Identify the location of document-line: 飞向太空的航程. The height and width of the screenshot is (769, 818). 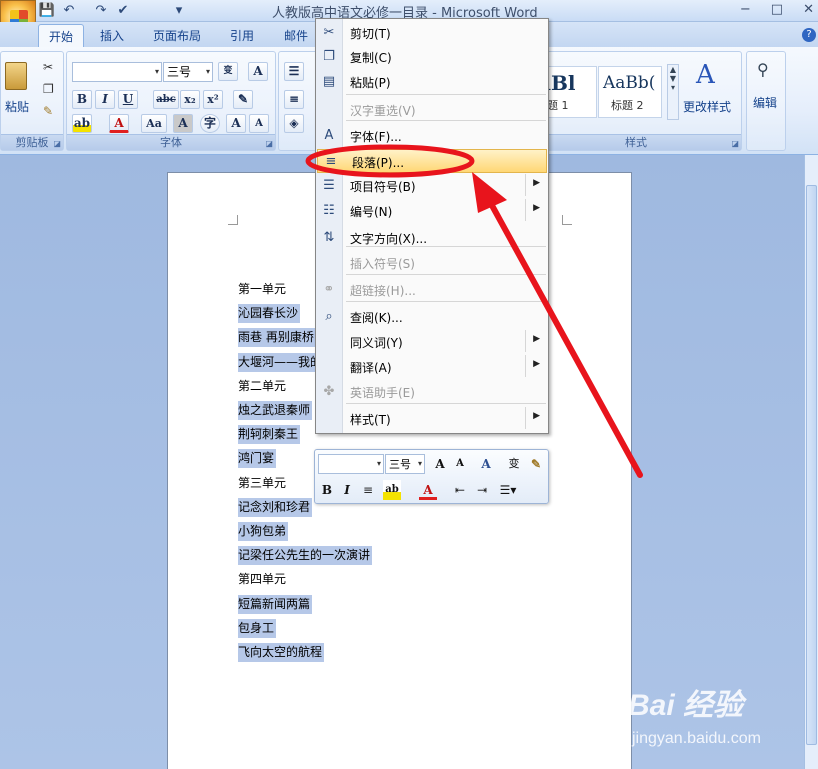
(281, 652).